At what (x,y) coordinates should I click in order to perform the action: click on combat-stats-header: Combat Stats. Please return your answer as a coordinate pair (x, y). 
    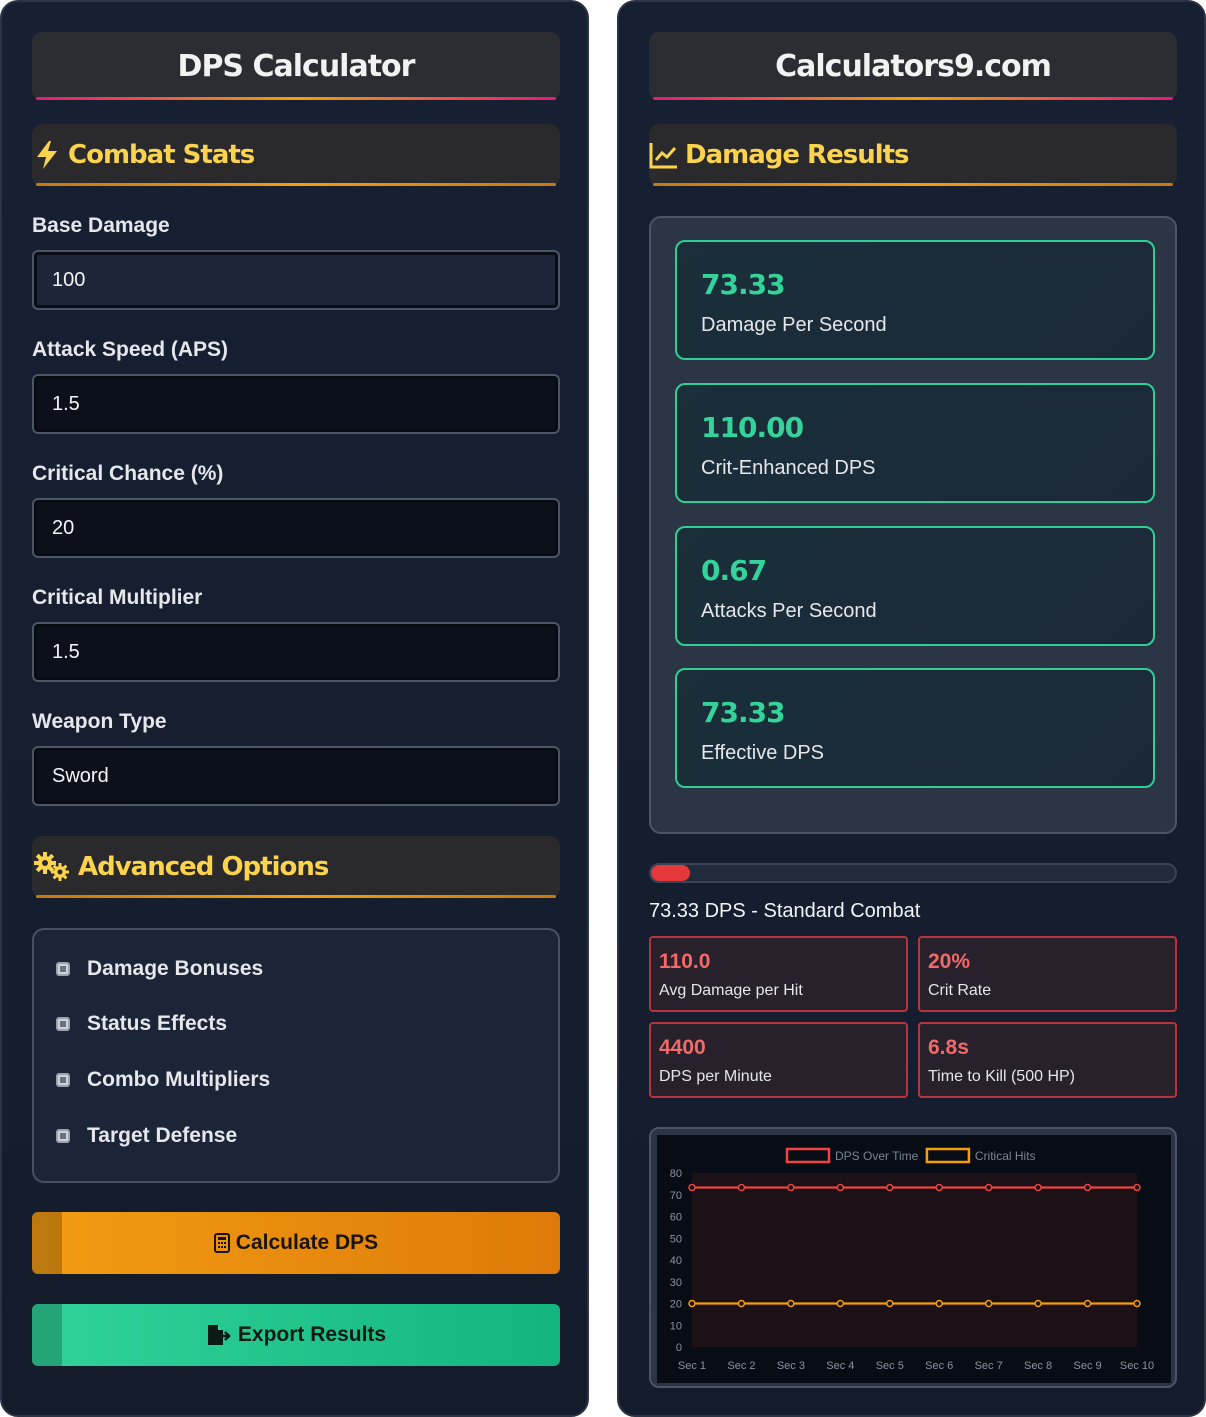
    Looking at the image, I should click on (296, 155).